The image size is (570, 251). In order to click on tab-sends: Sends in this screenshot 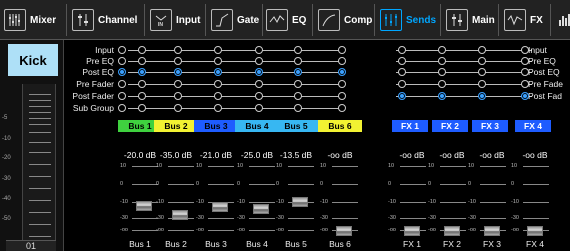, I will do `click(408, 20)`.